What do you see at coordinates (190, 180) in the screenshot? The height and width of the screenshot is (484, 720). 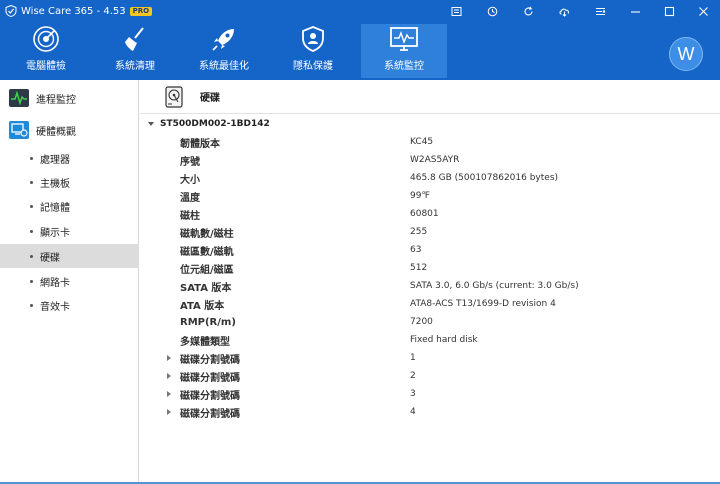 I see `property-label: 大小` at bounding box center [190, 180].